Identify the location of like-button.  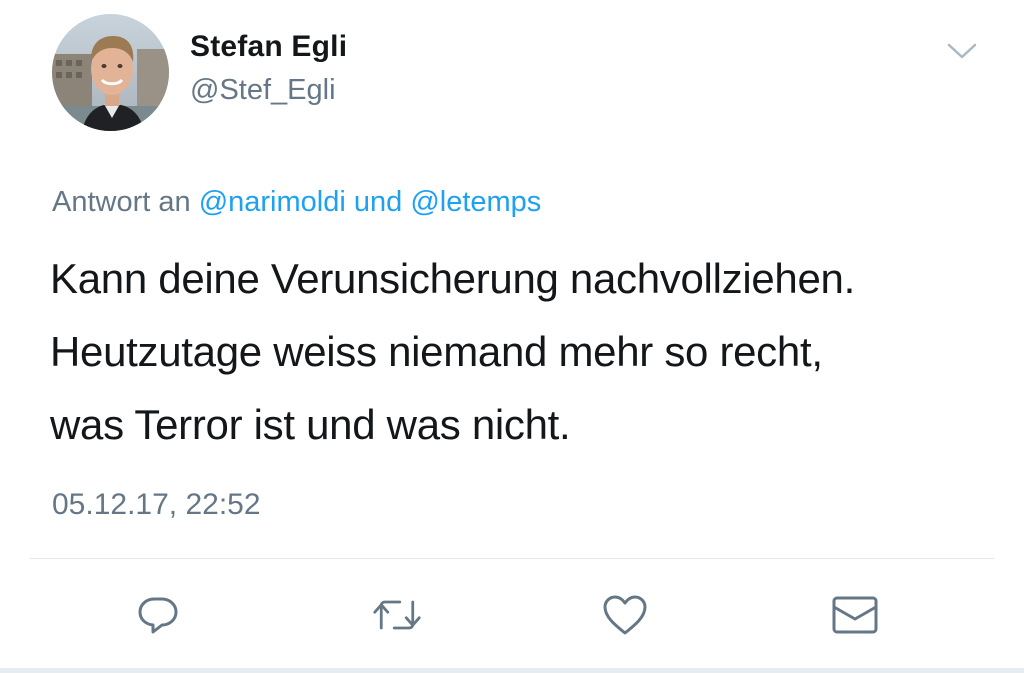
(625, 615).